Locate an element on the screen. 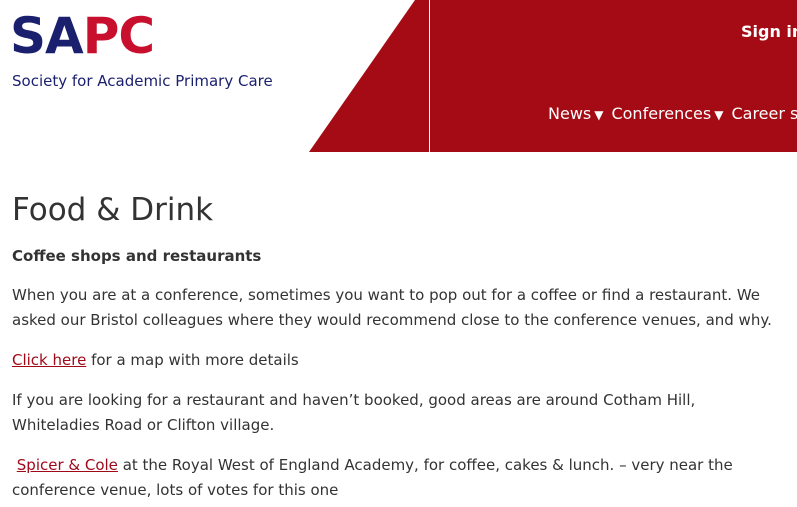 This screenshot has height=507, width=797. site-tagline: Society for Academic Primary Care is located at coordinates (142, 81).